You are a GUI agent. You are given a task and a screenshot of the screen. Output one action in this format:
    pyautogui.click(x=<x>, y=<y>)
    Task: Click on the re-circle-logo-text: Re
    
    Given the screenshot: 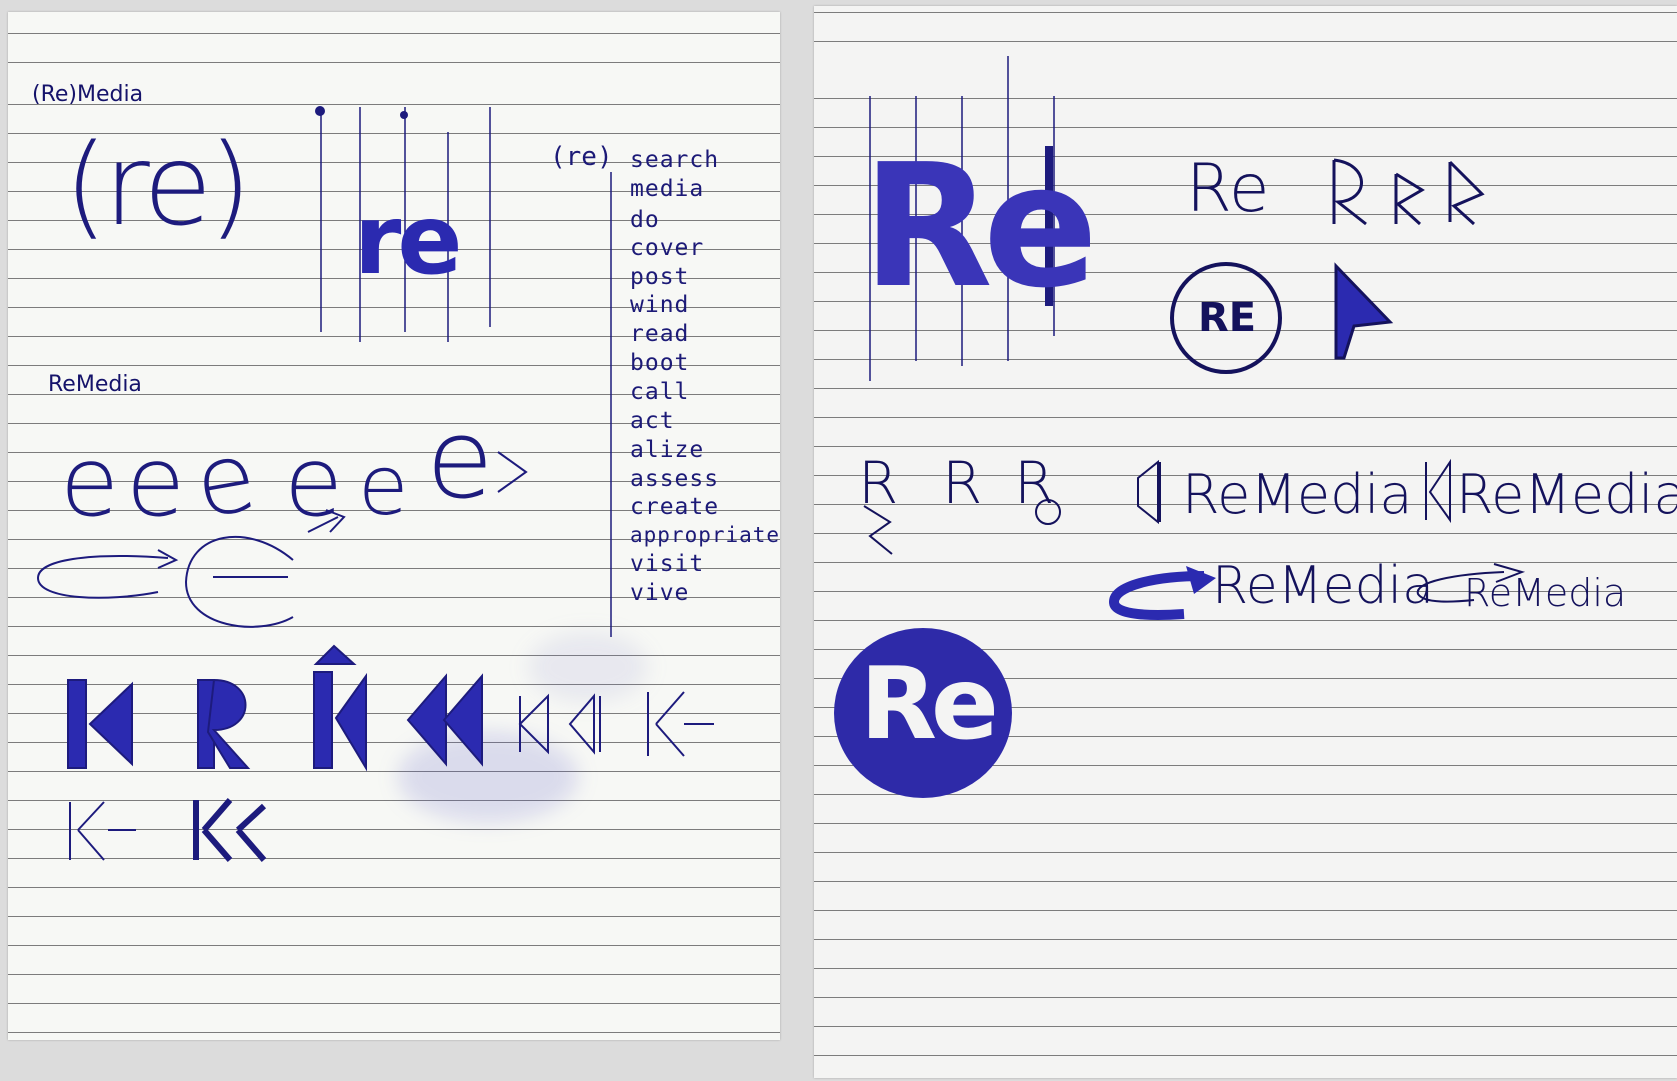 What is the action you would take?
    pyautogui.click(x=929, y=703)
    